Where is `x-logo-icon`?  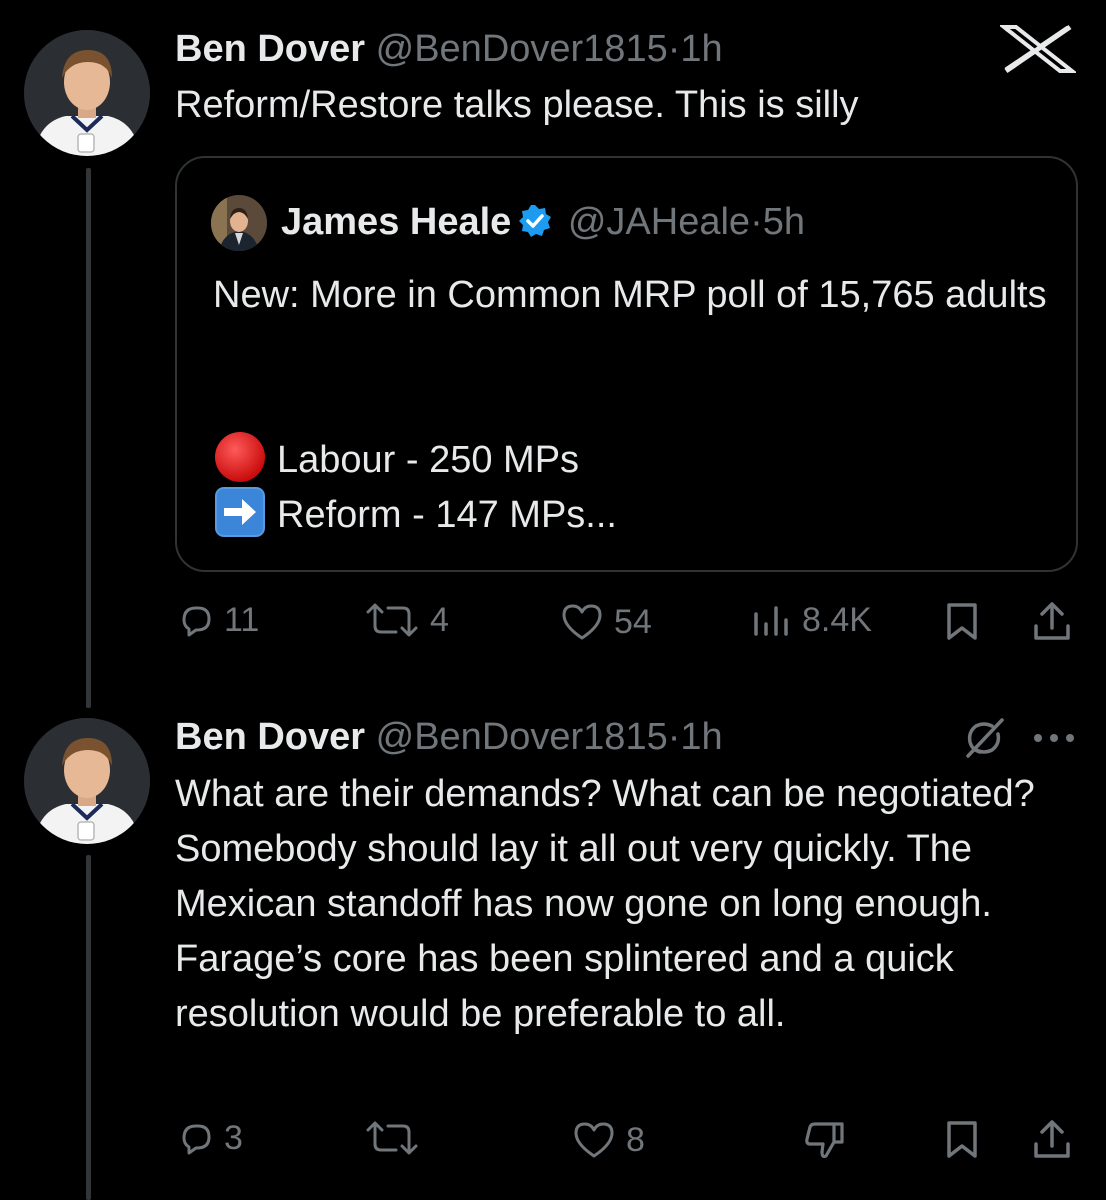 x-logo-icon is located at coordinates (1038, 51).